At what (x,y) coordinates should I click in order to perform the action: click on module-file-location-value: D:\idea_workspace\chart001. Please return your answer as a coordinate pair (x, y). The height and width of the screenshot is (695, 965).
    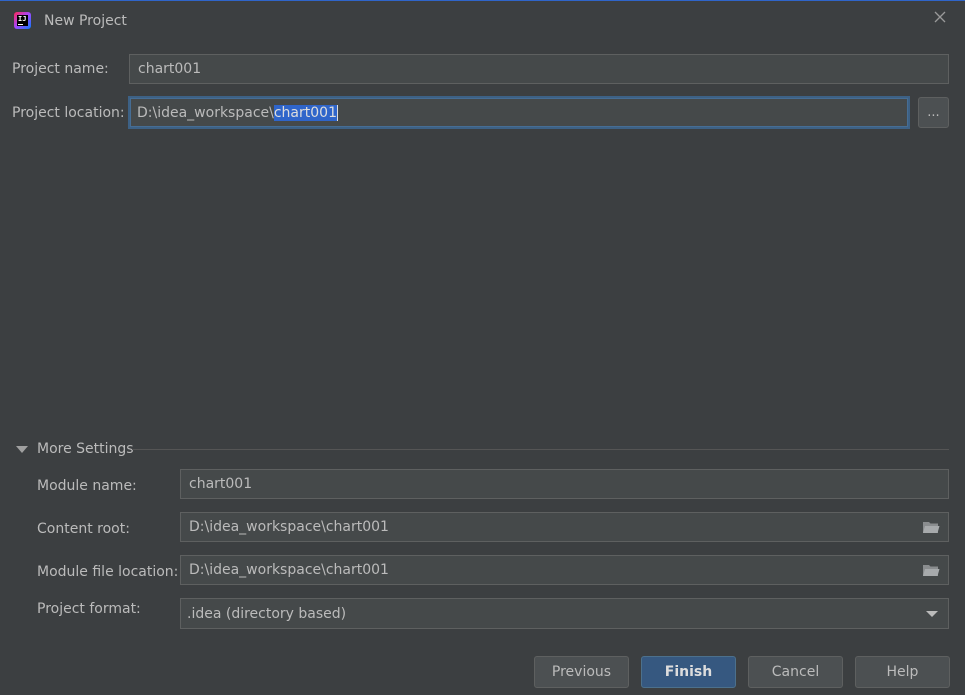
    Looking at the image, I should click on (289, 570).